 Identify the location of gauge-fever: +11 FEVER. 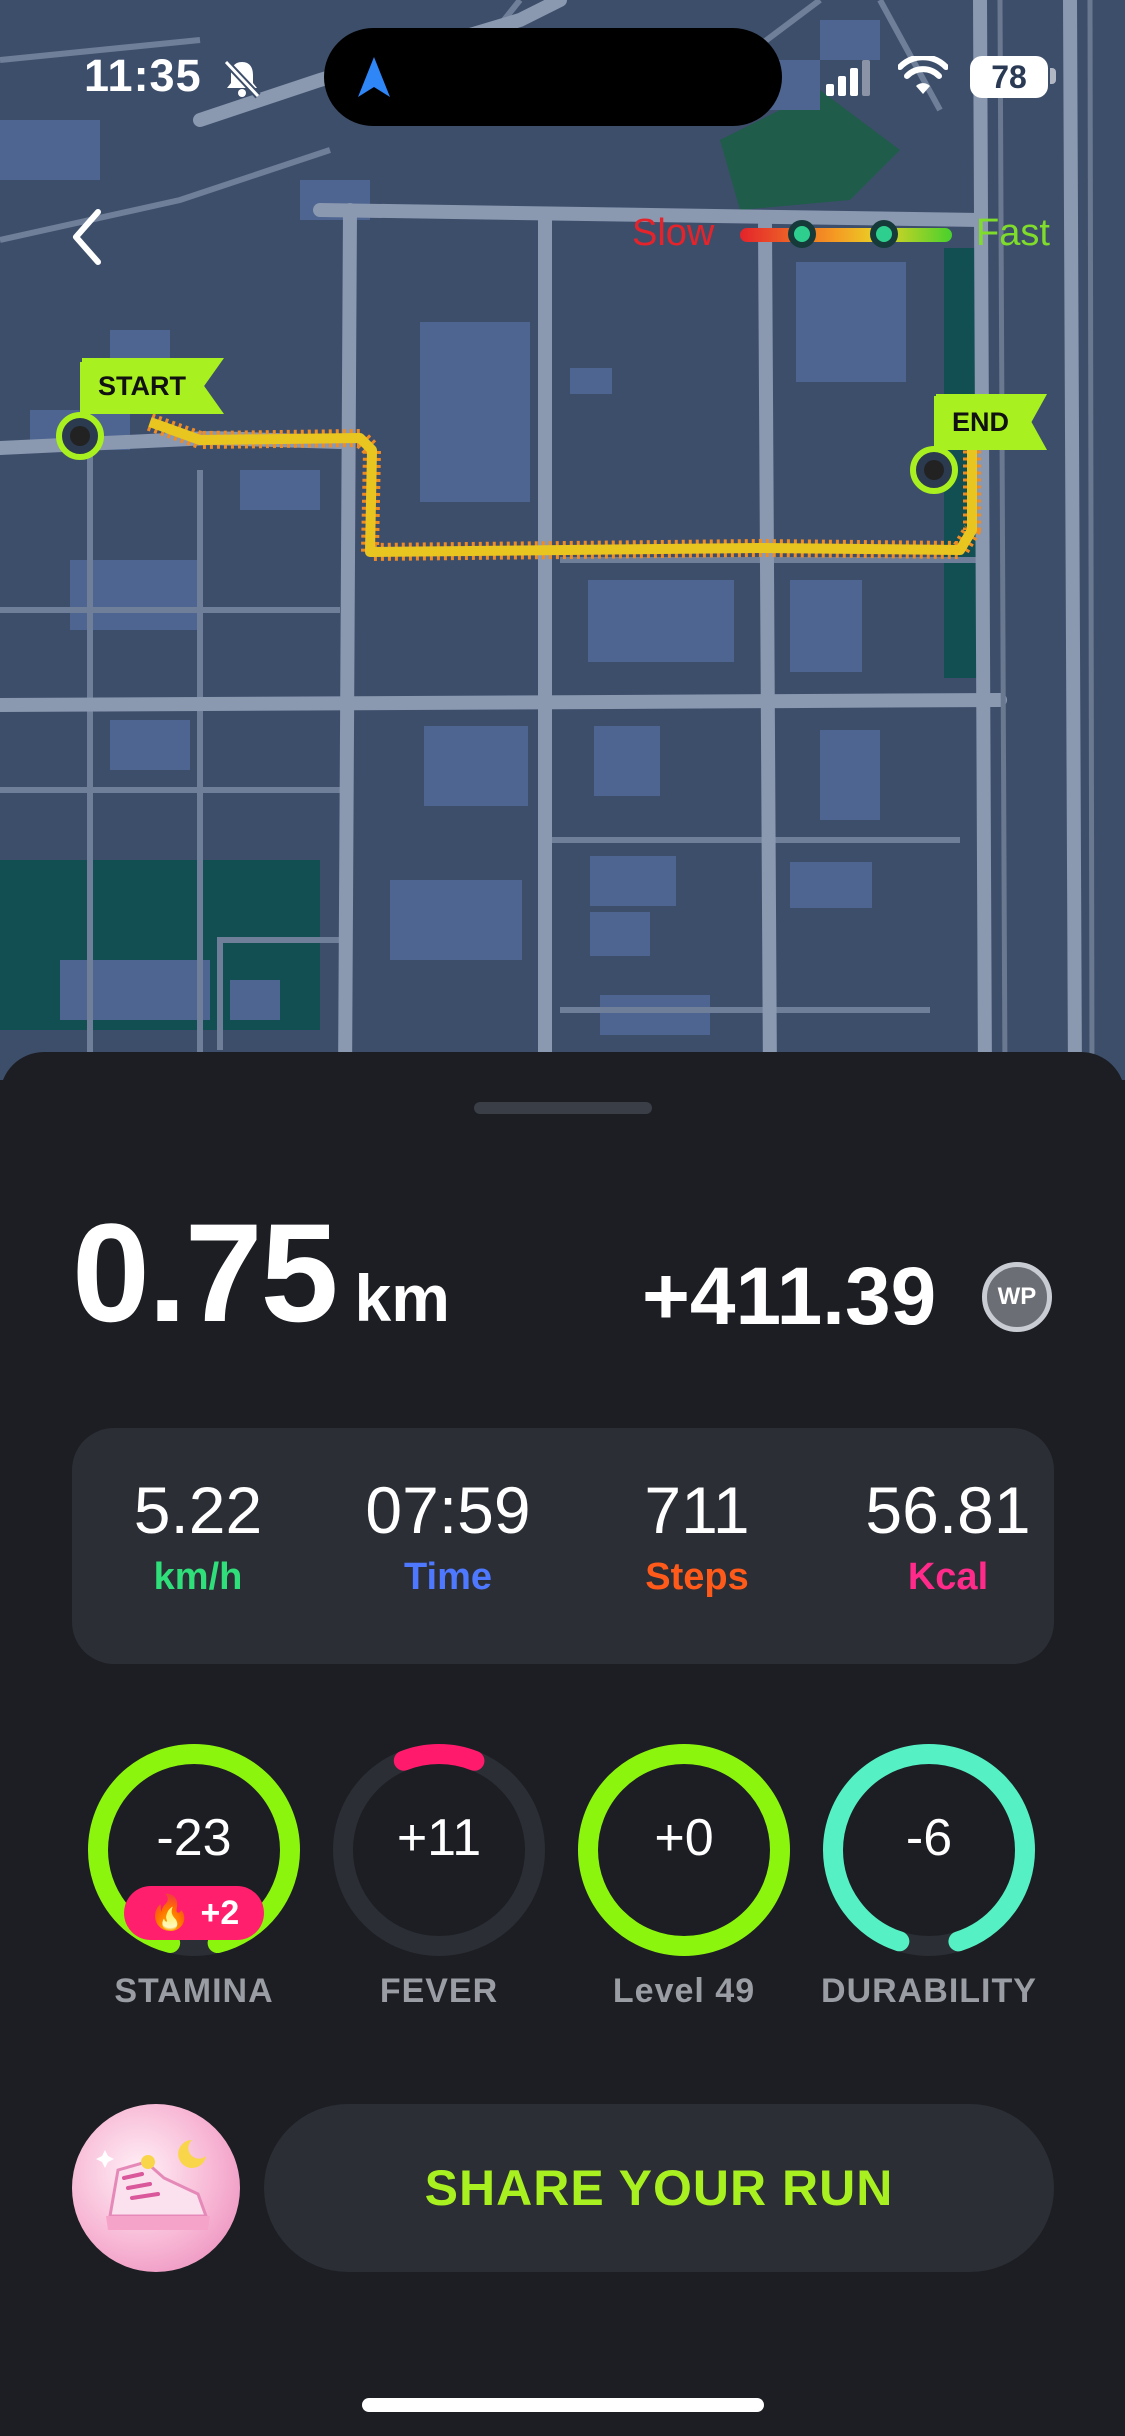
(439, 1890).